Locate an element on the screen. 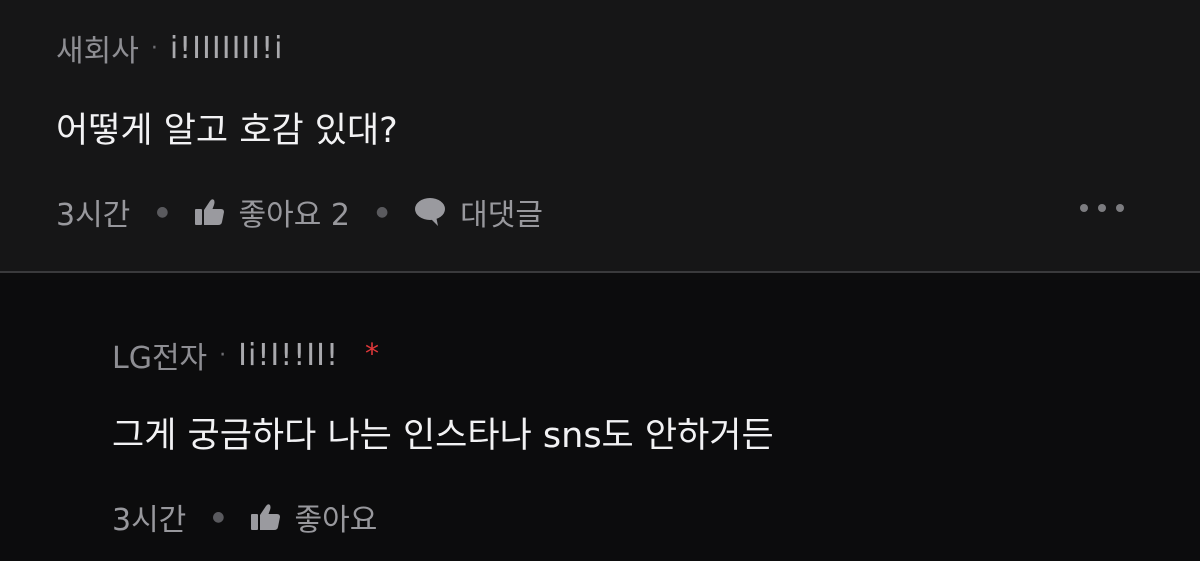 The height and width of the screenshot is (561, 1200). reply-button: 대댓글 is located at coordinates (478, 212).